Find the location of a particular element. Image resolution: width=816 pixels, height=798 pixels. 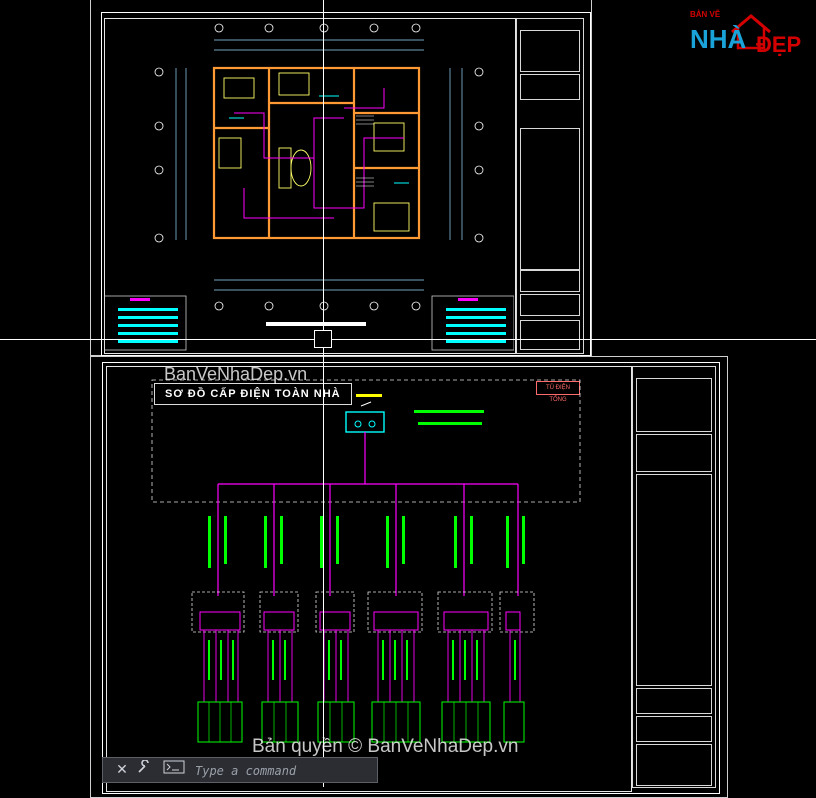

brand-logo: BẢN VẼ NHÀ ĐẸP is located at coordinates (749, 39).